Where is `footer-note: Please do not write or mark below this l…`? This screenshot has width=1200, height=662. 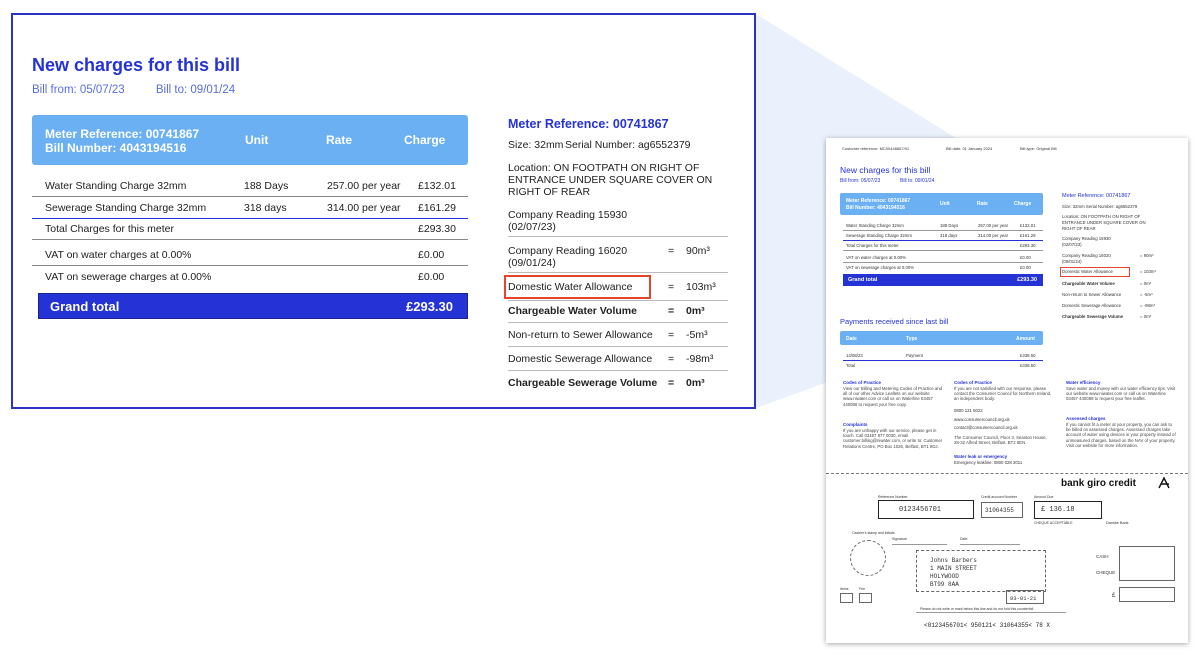 footer-note: Please do not write or mark below this l… is located at coordinates (977, 609).